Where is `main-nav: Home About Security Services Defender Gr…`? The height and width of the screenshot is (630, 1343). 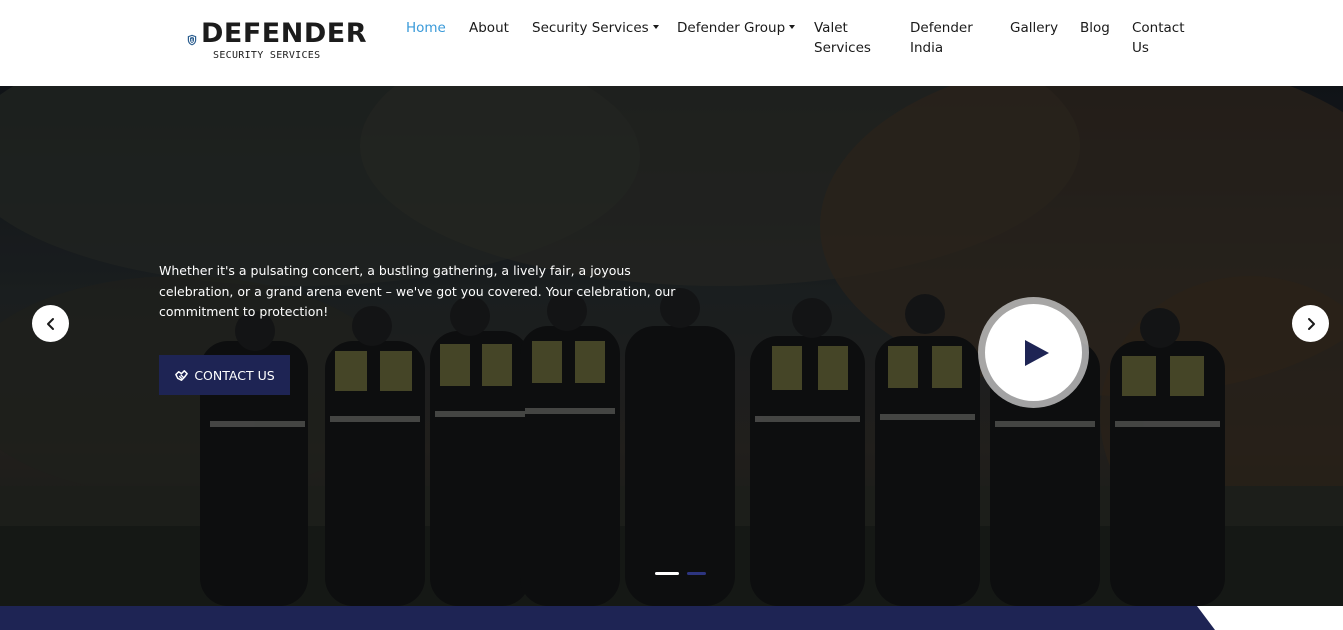
main-nav: Home About Security Services Defender Gr… is located at coordinates (671, 44).